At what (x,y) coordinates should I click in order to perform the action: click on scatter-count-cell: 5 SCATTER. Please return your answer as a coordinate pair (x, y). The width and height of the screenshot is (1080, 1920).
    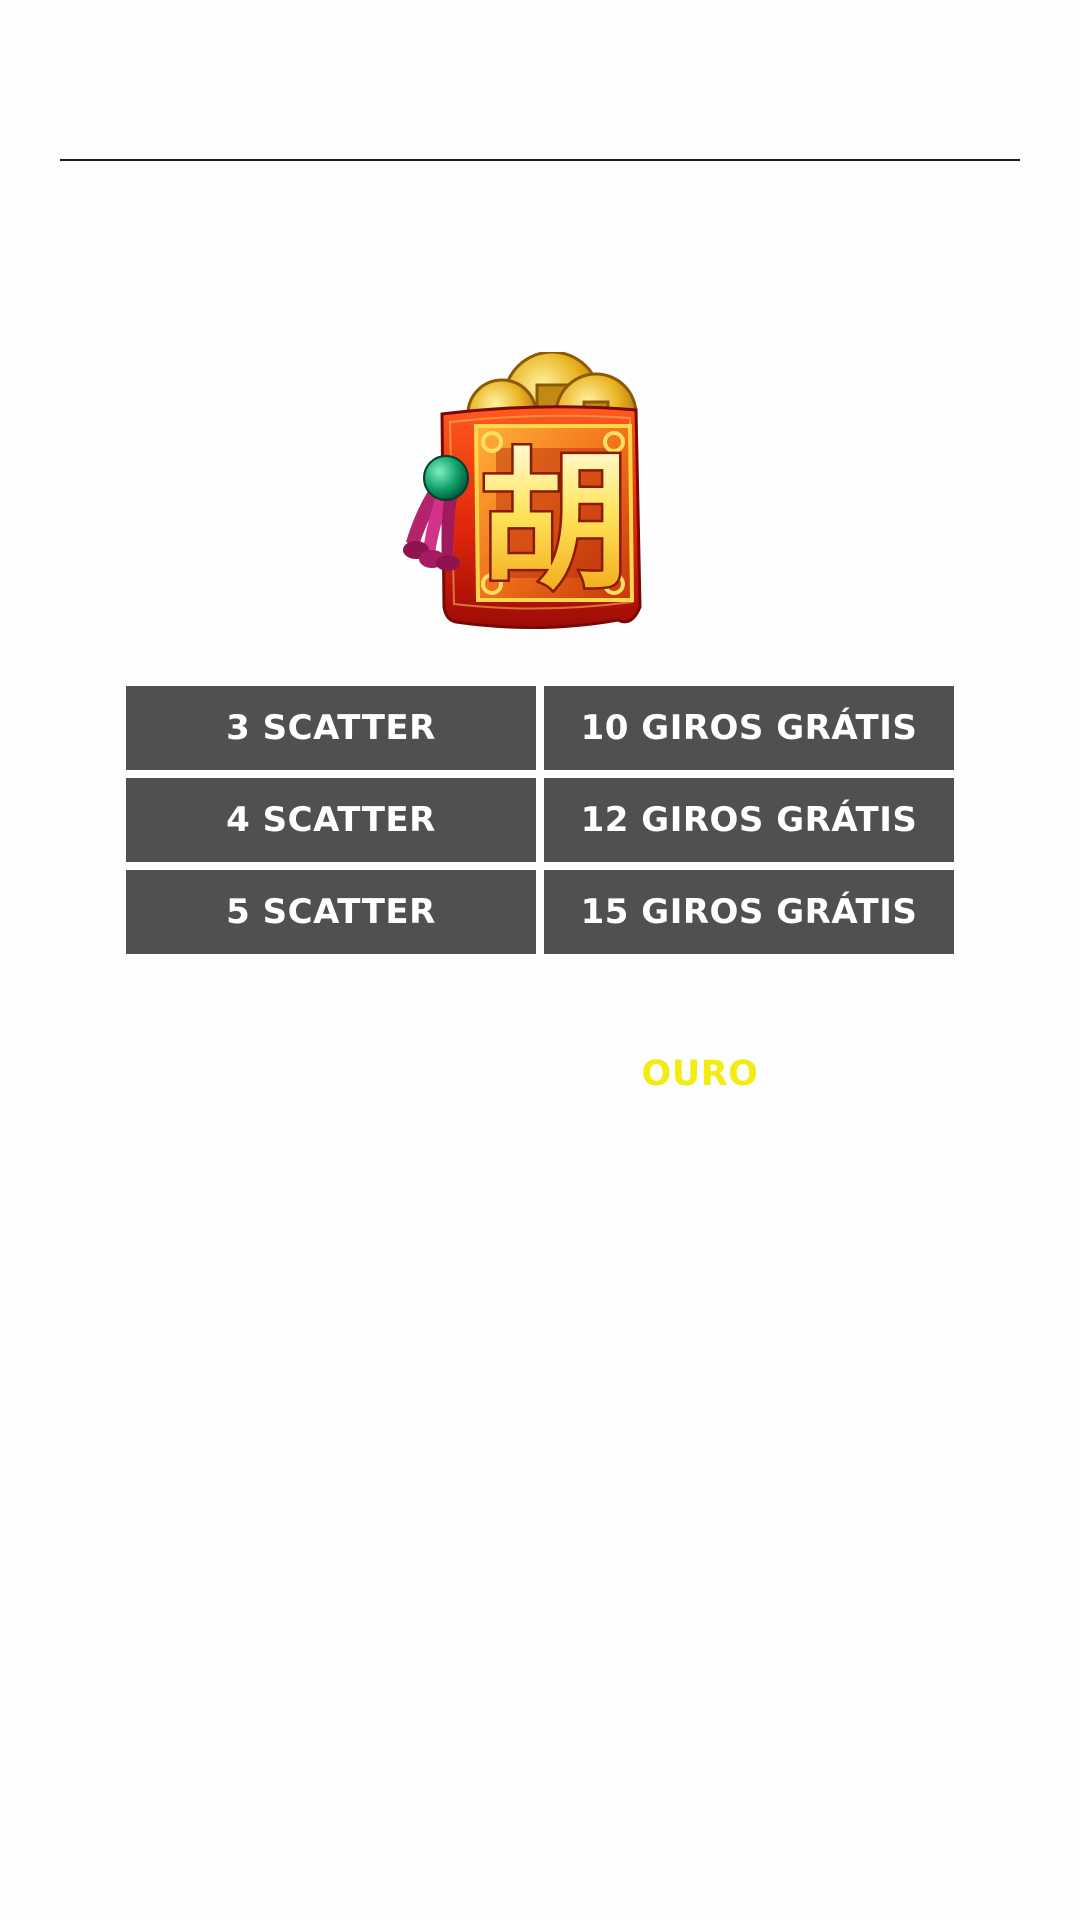
    Looking at the image, I should click on (331, 912).